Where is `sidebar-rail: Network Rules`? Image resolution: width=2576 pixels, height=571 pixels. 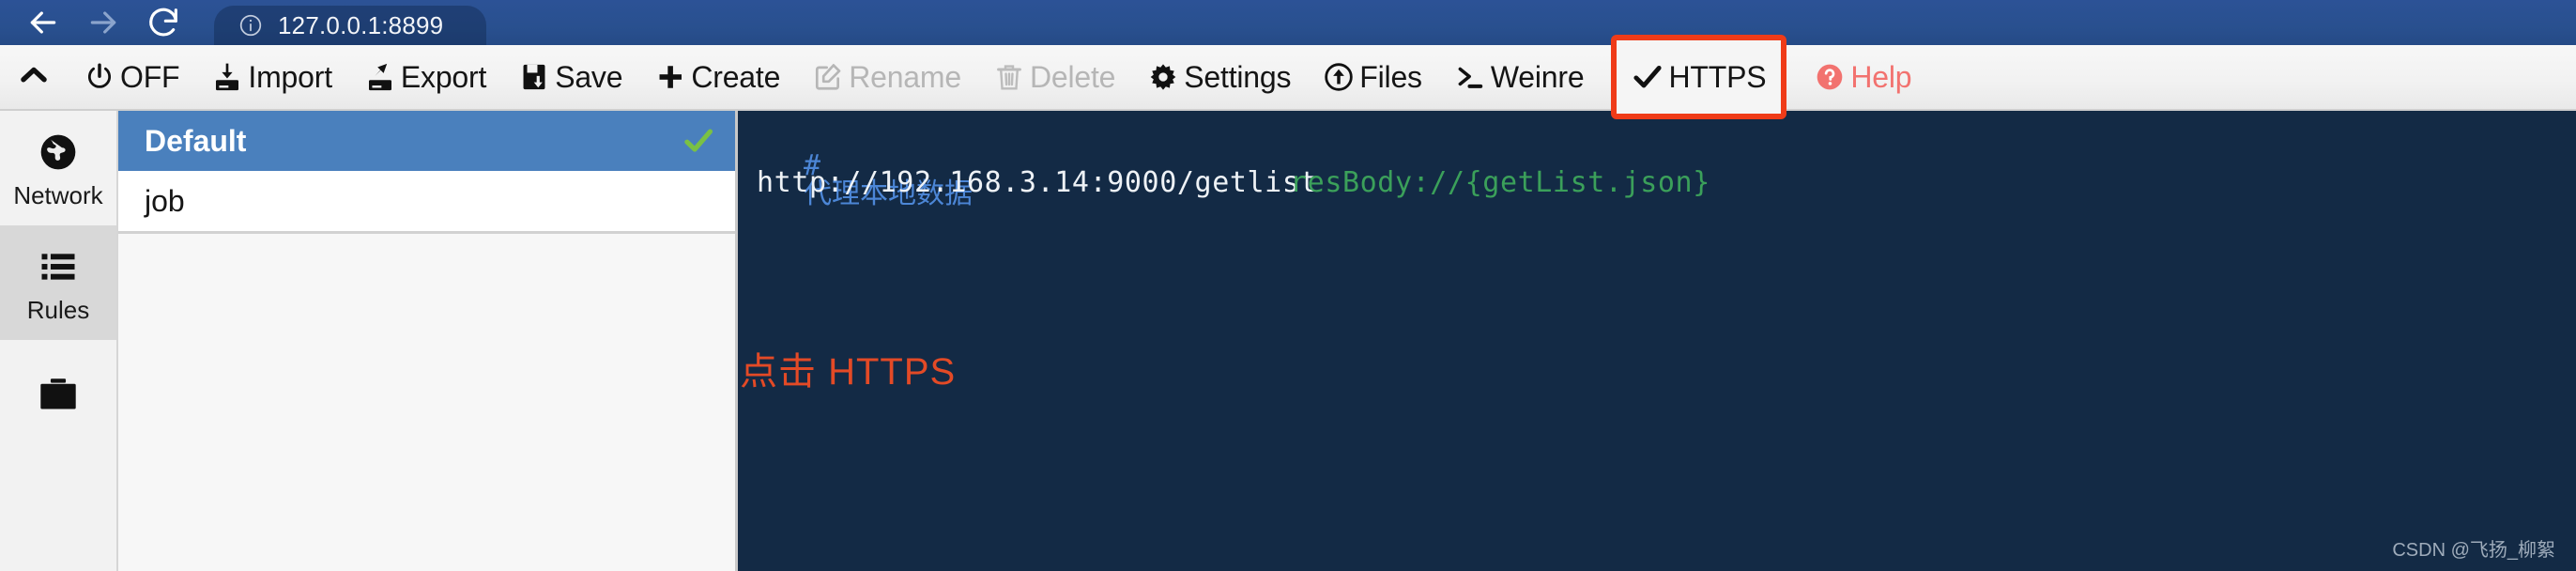
sidebar-rail: Network Rules is located at coordinates (59, 341).